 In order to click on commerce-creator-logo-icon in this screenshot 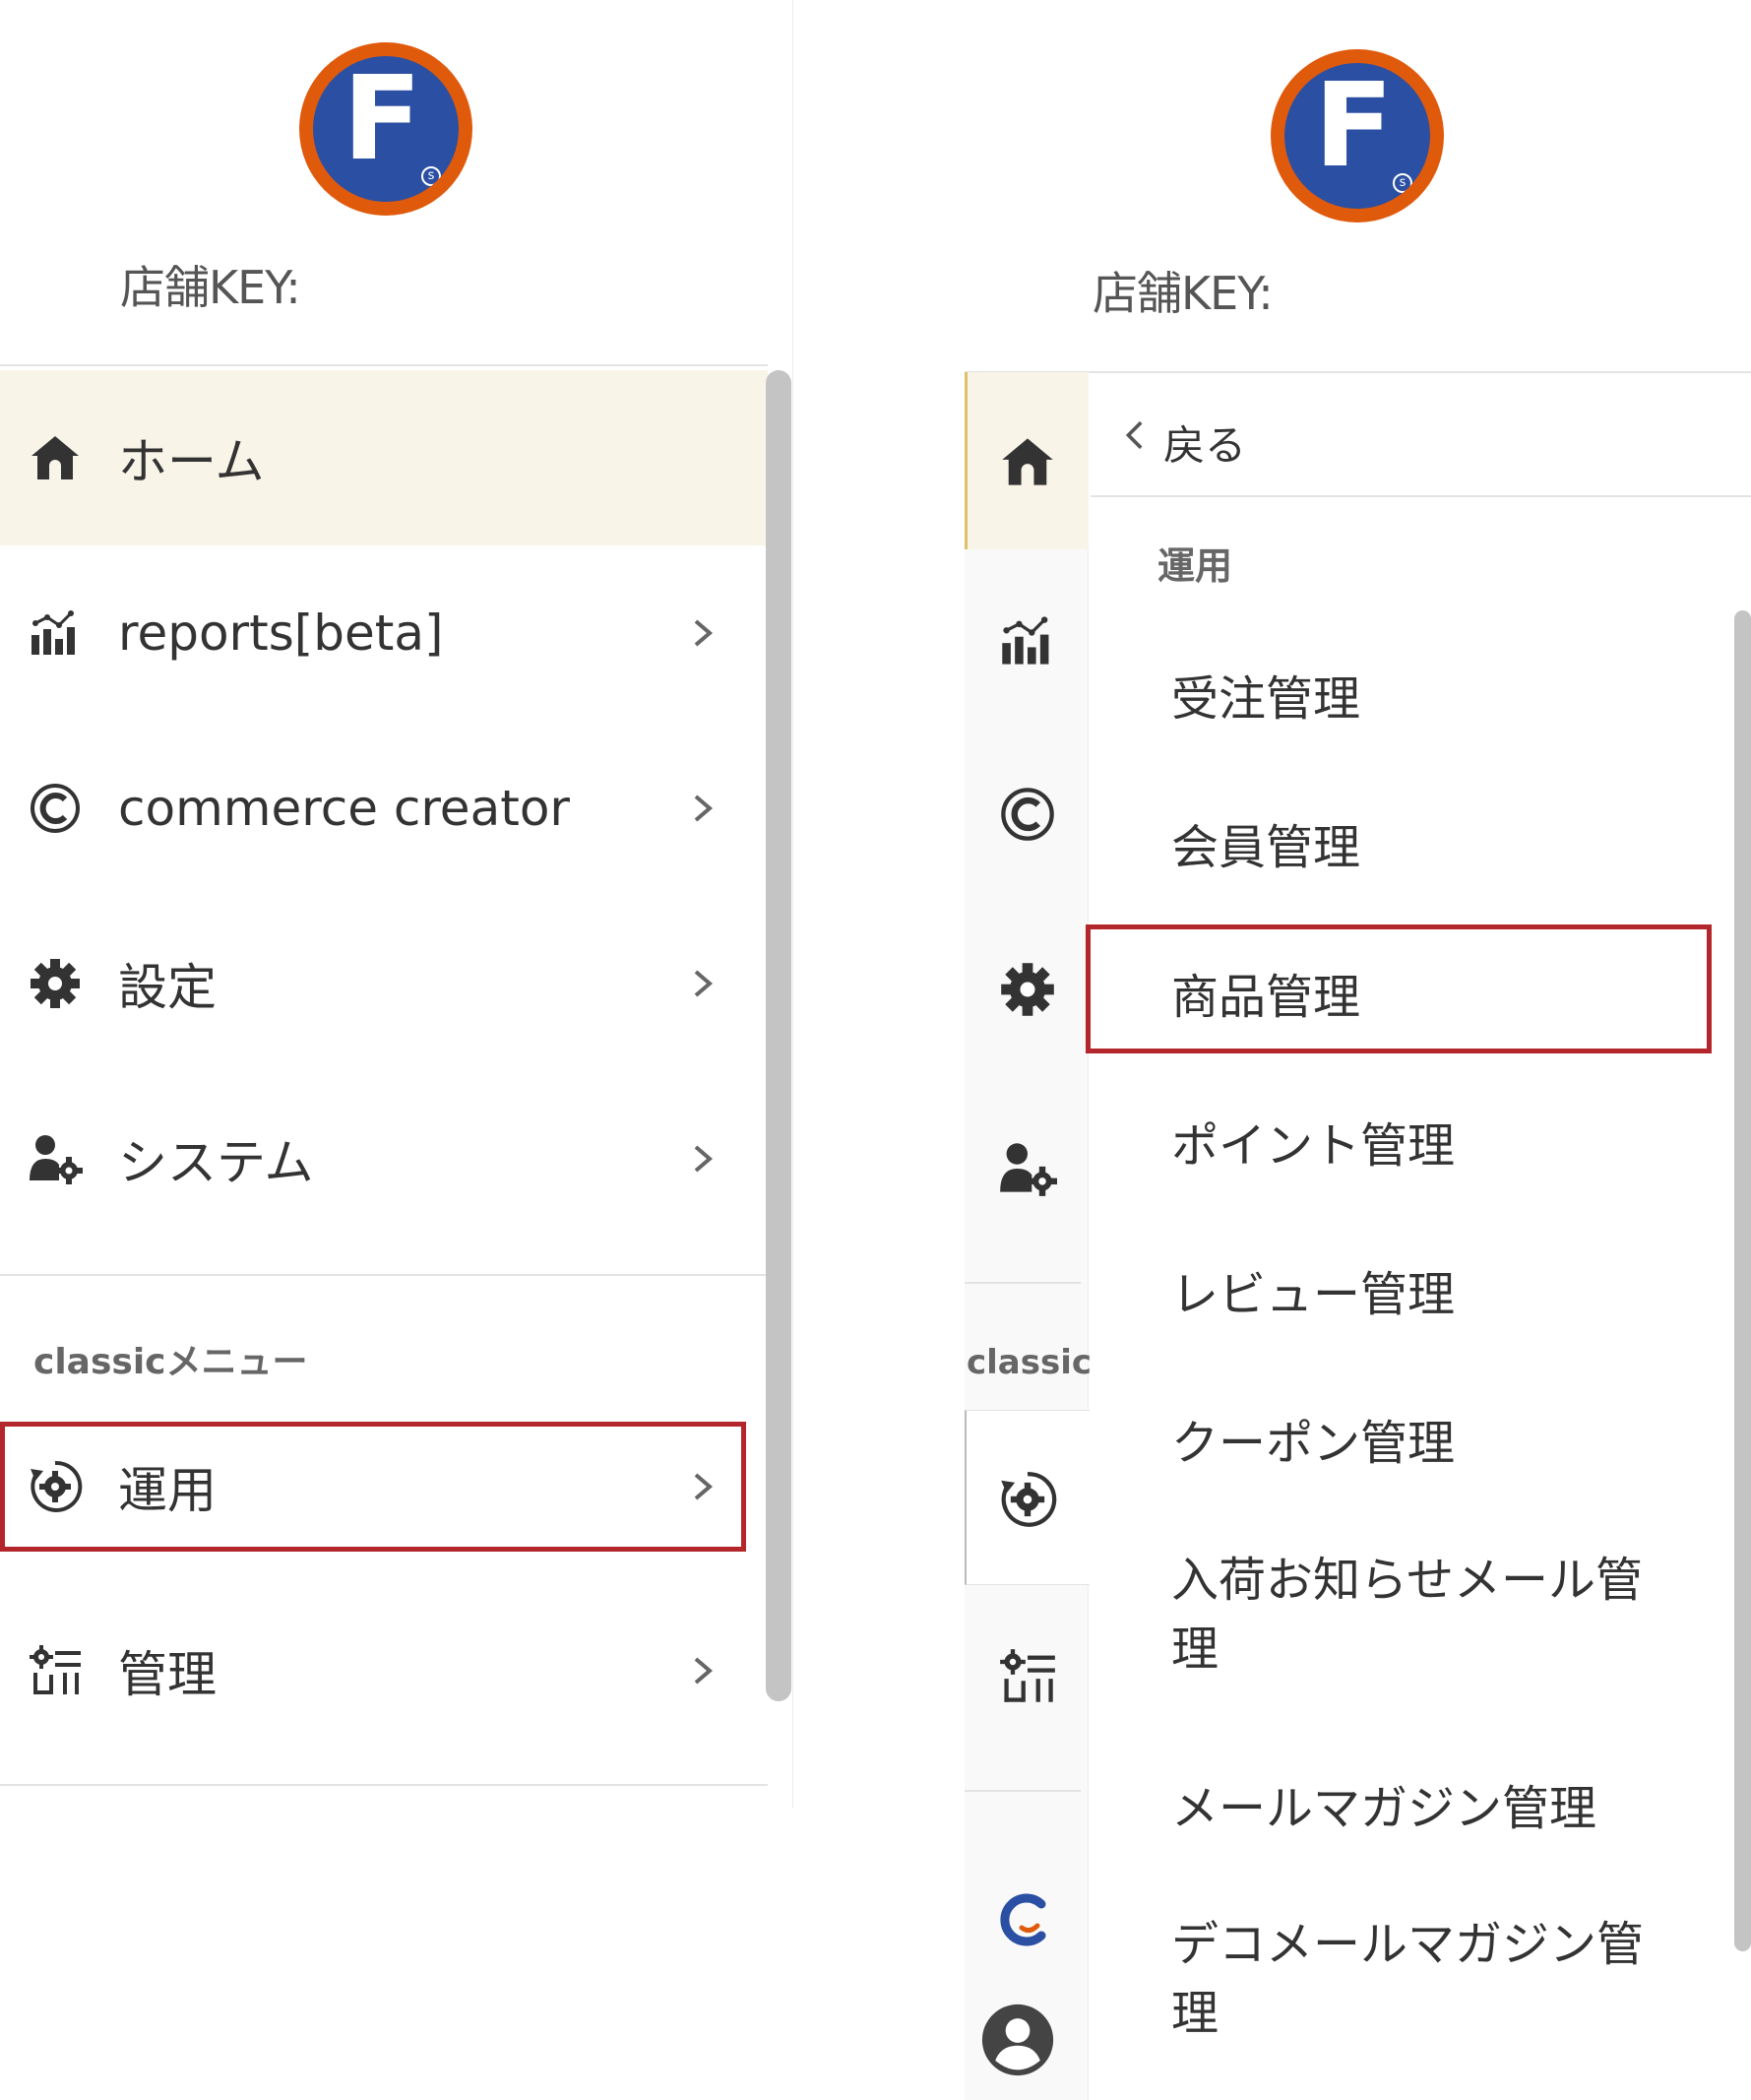, I will do `click(1025, 1920)`.